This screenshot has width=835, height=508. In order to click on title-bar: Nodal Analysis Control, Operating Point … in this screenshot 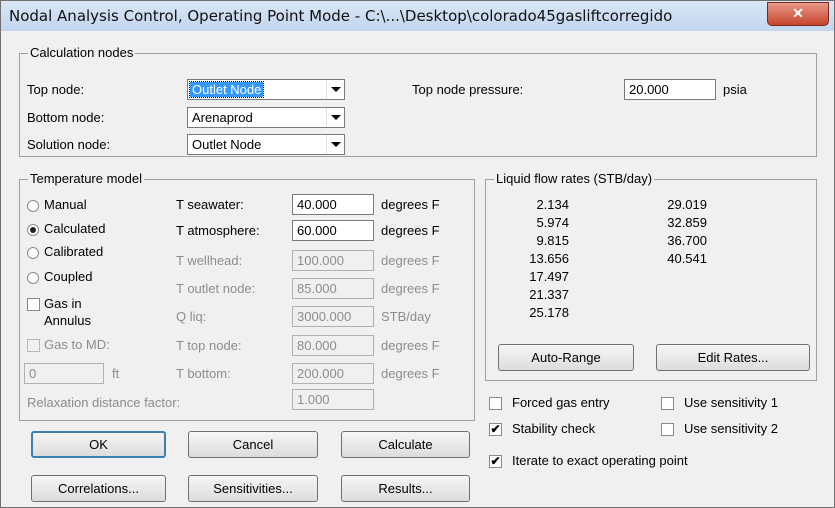, I will do `click(417, 16)`.